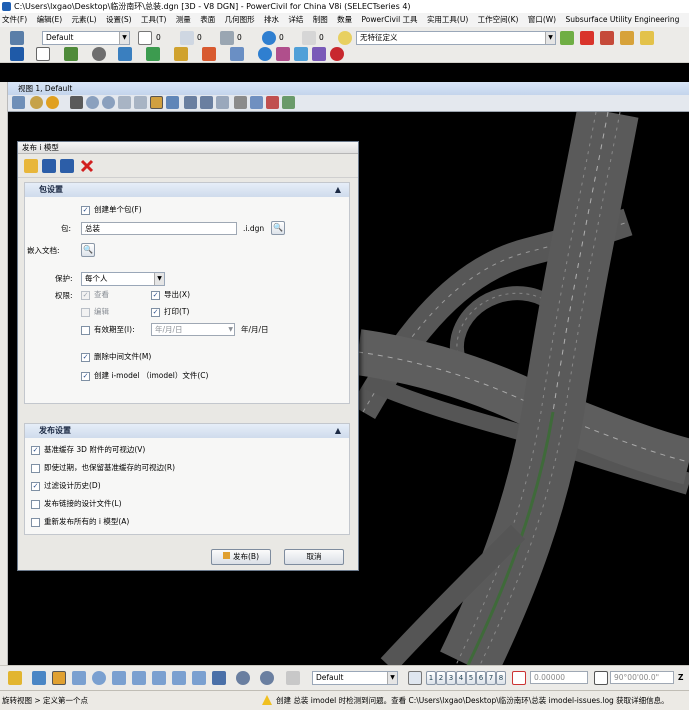  I want to click on curve-icon, so click(139, 678).